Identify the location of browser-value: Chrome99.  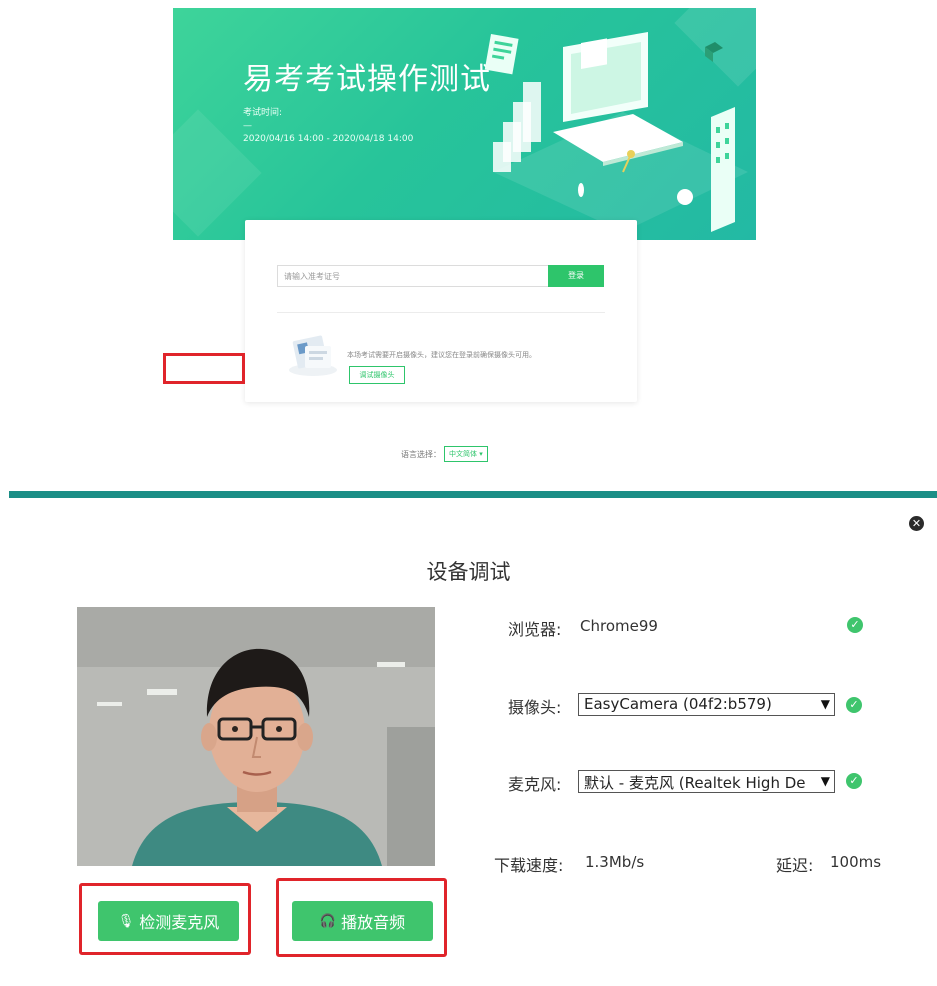
(619, 626).